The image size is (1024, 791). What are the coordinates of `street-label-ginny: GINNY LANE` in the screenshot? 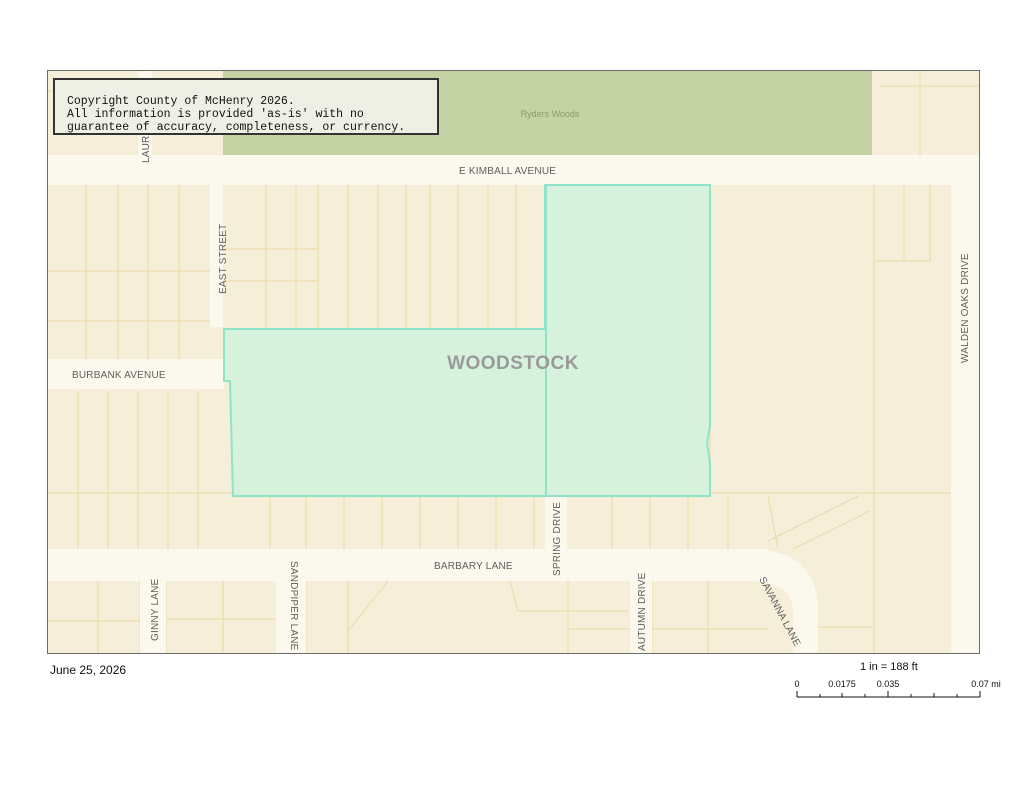 It's located at (155, 609).